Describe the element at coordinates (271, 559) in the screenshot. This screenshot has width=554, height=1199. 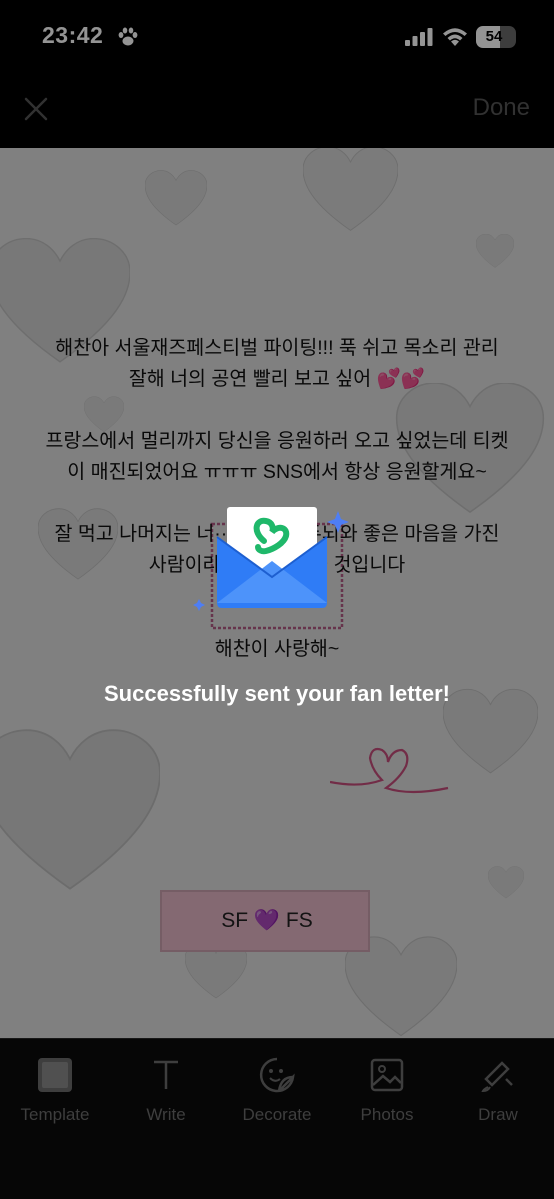
I see `envelope-letter-icon` at that location.